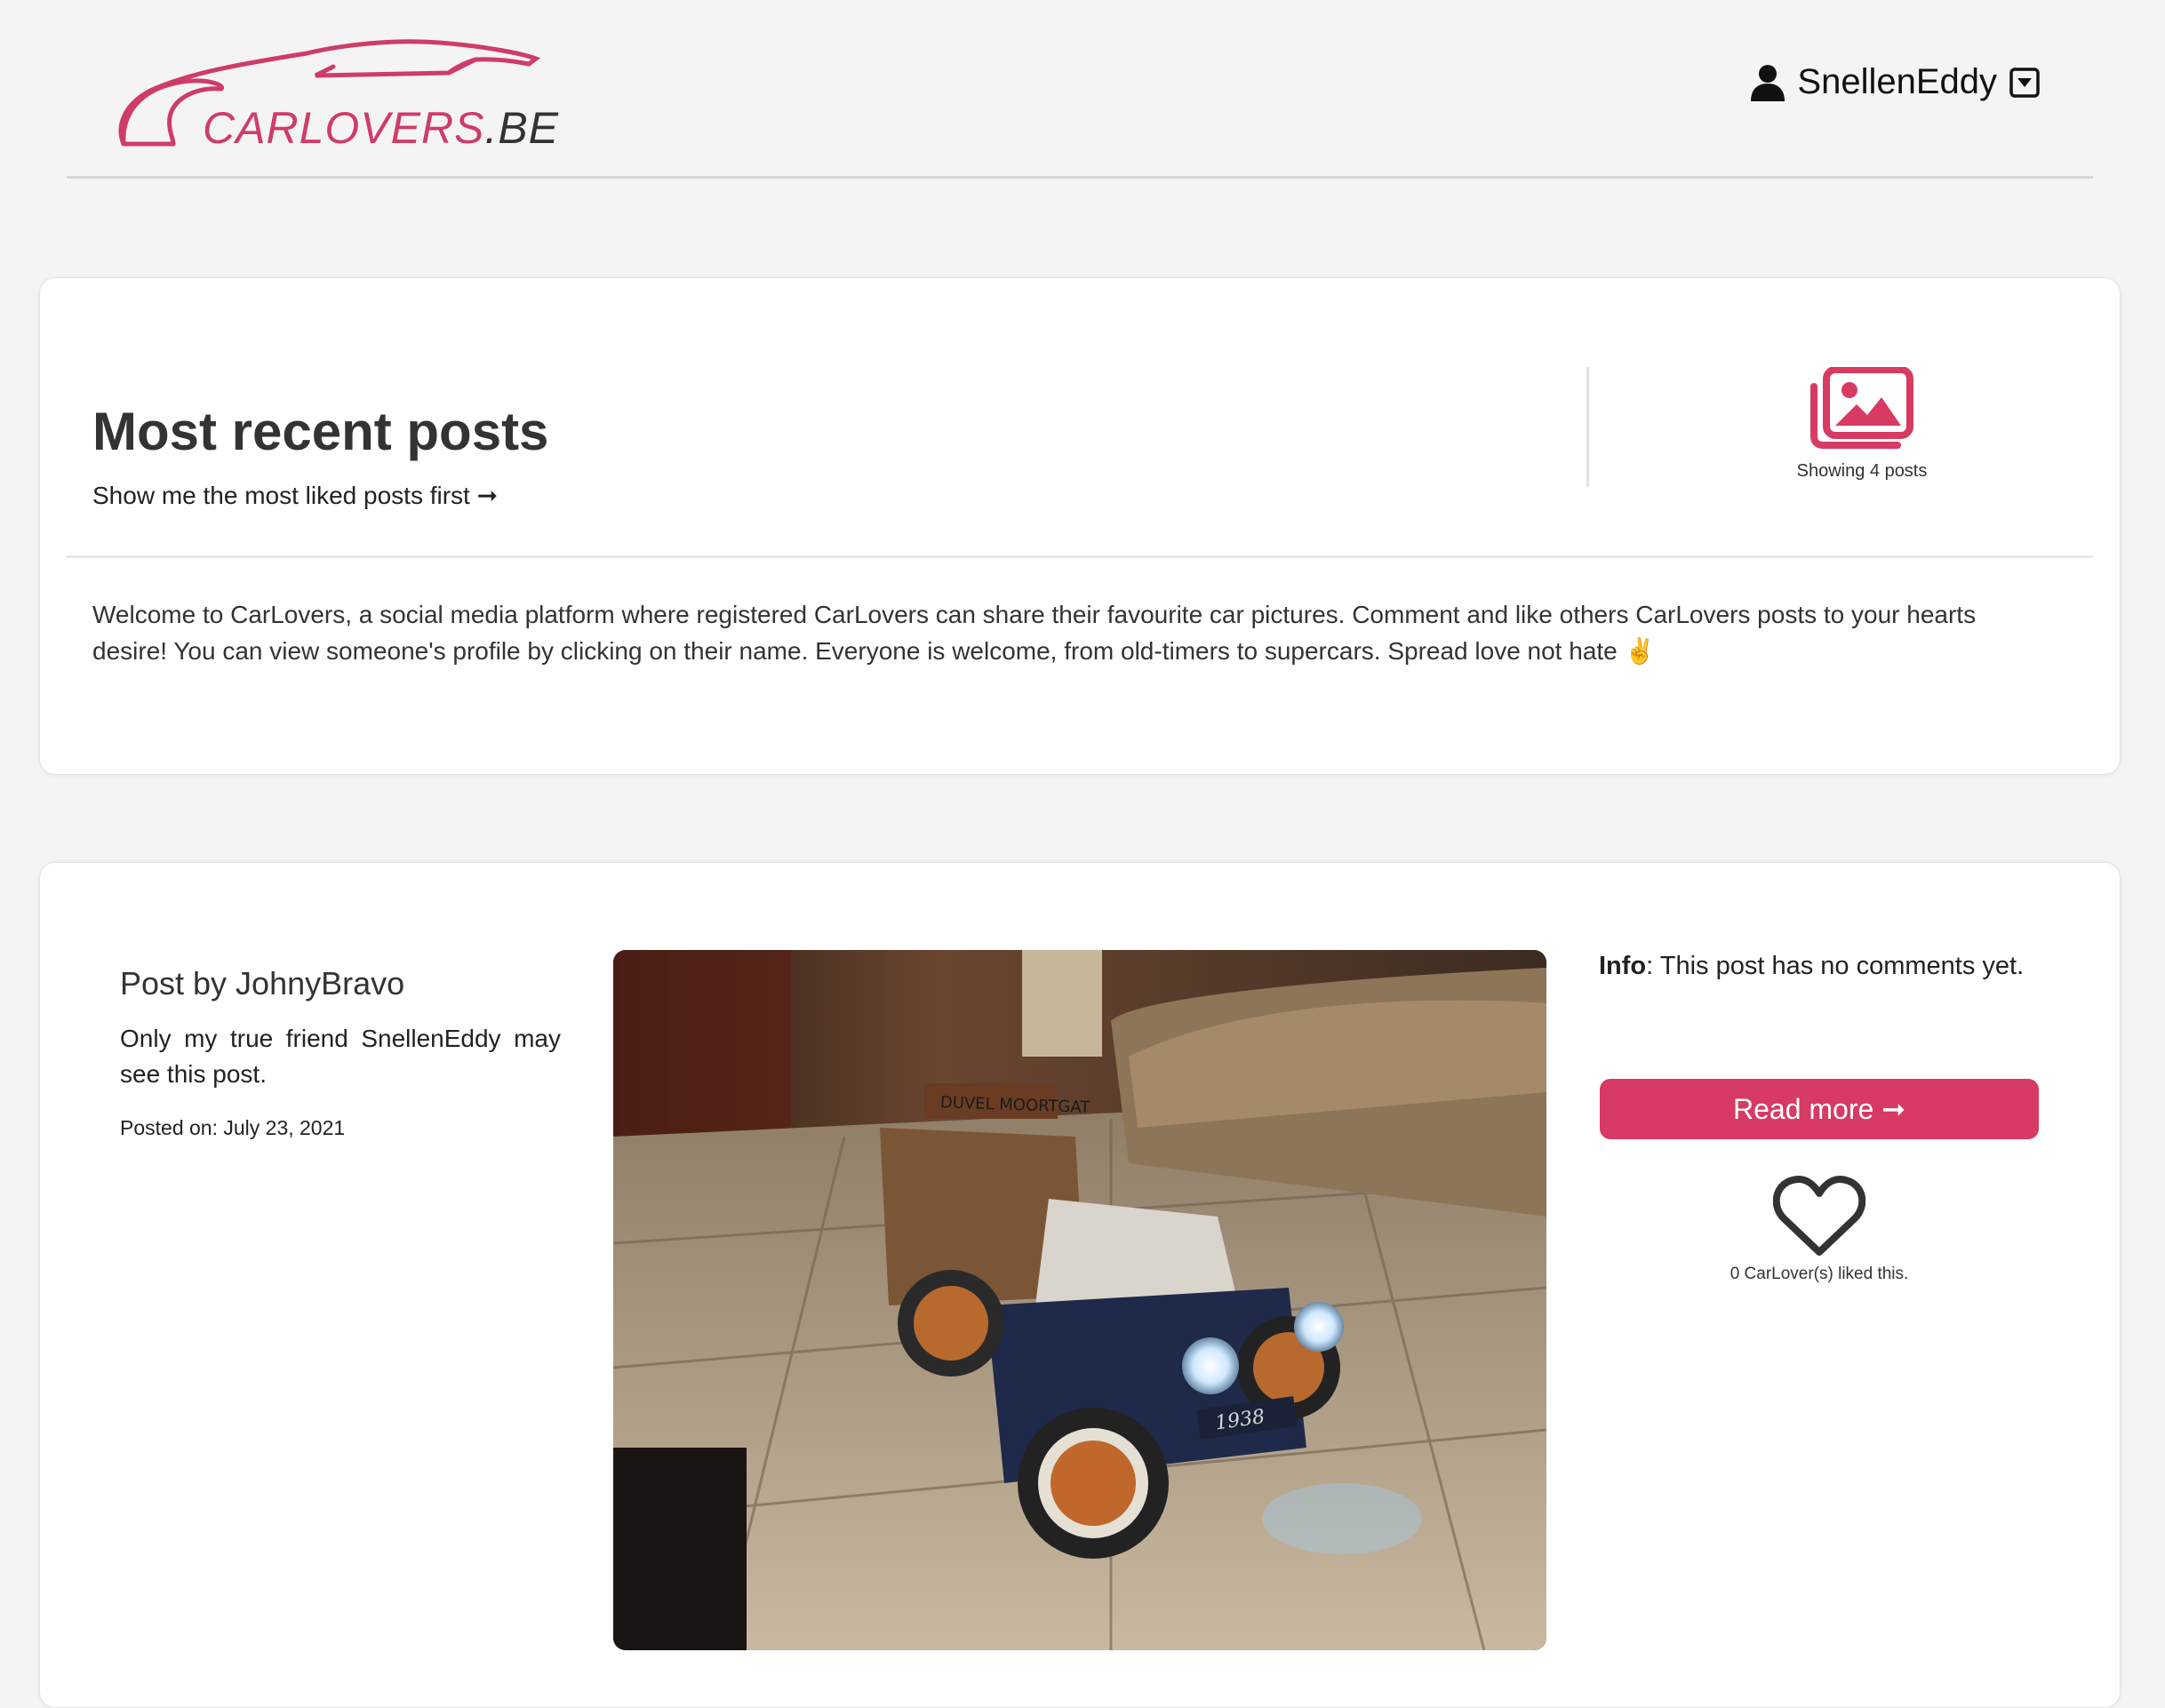  I want to click on post-author-heading: Post by JohnyBravo, so click(262, 984).